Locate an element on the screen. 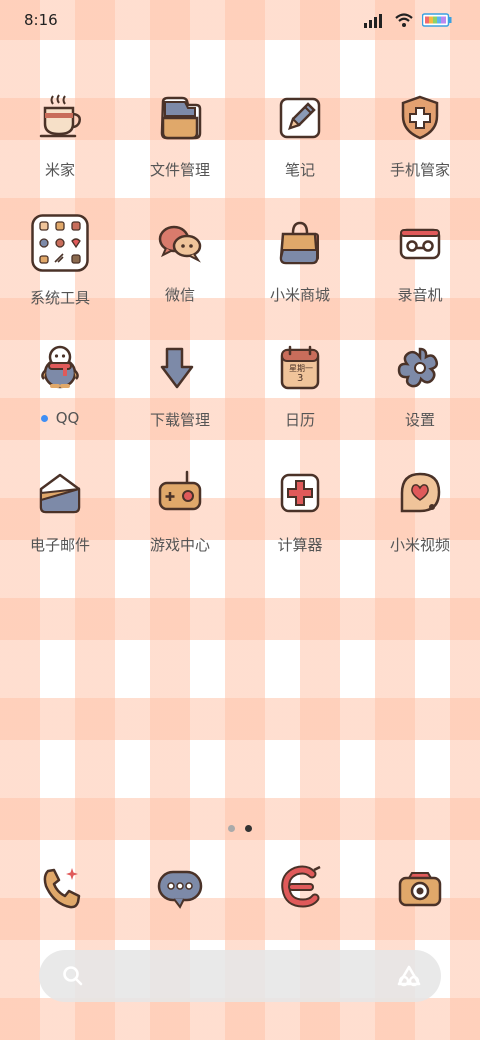 The width and height of the screenshot is (480, 1040). app-settings: 设置 is located at coordinates (420, 404).